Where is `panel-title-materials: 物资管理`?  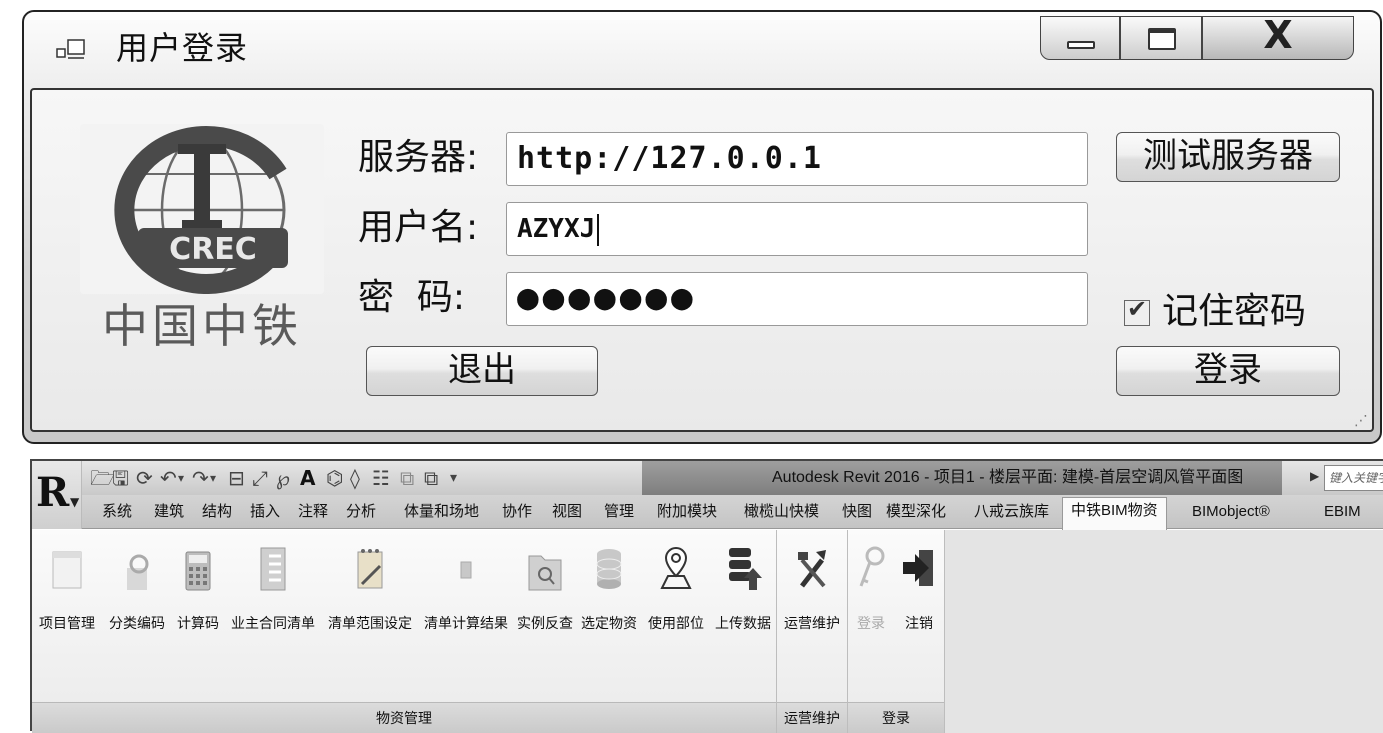 panel-title-materials: 物资管理 is located at coordinates (404, 717).